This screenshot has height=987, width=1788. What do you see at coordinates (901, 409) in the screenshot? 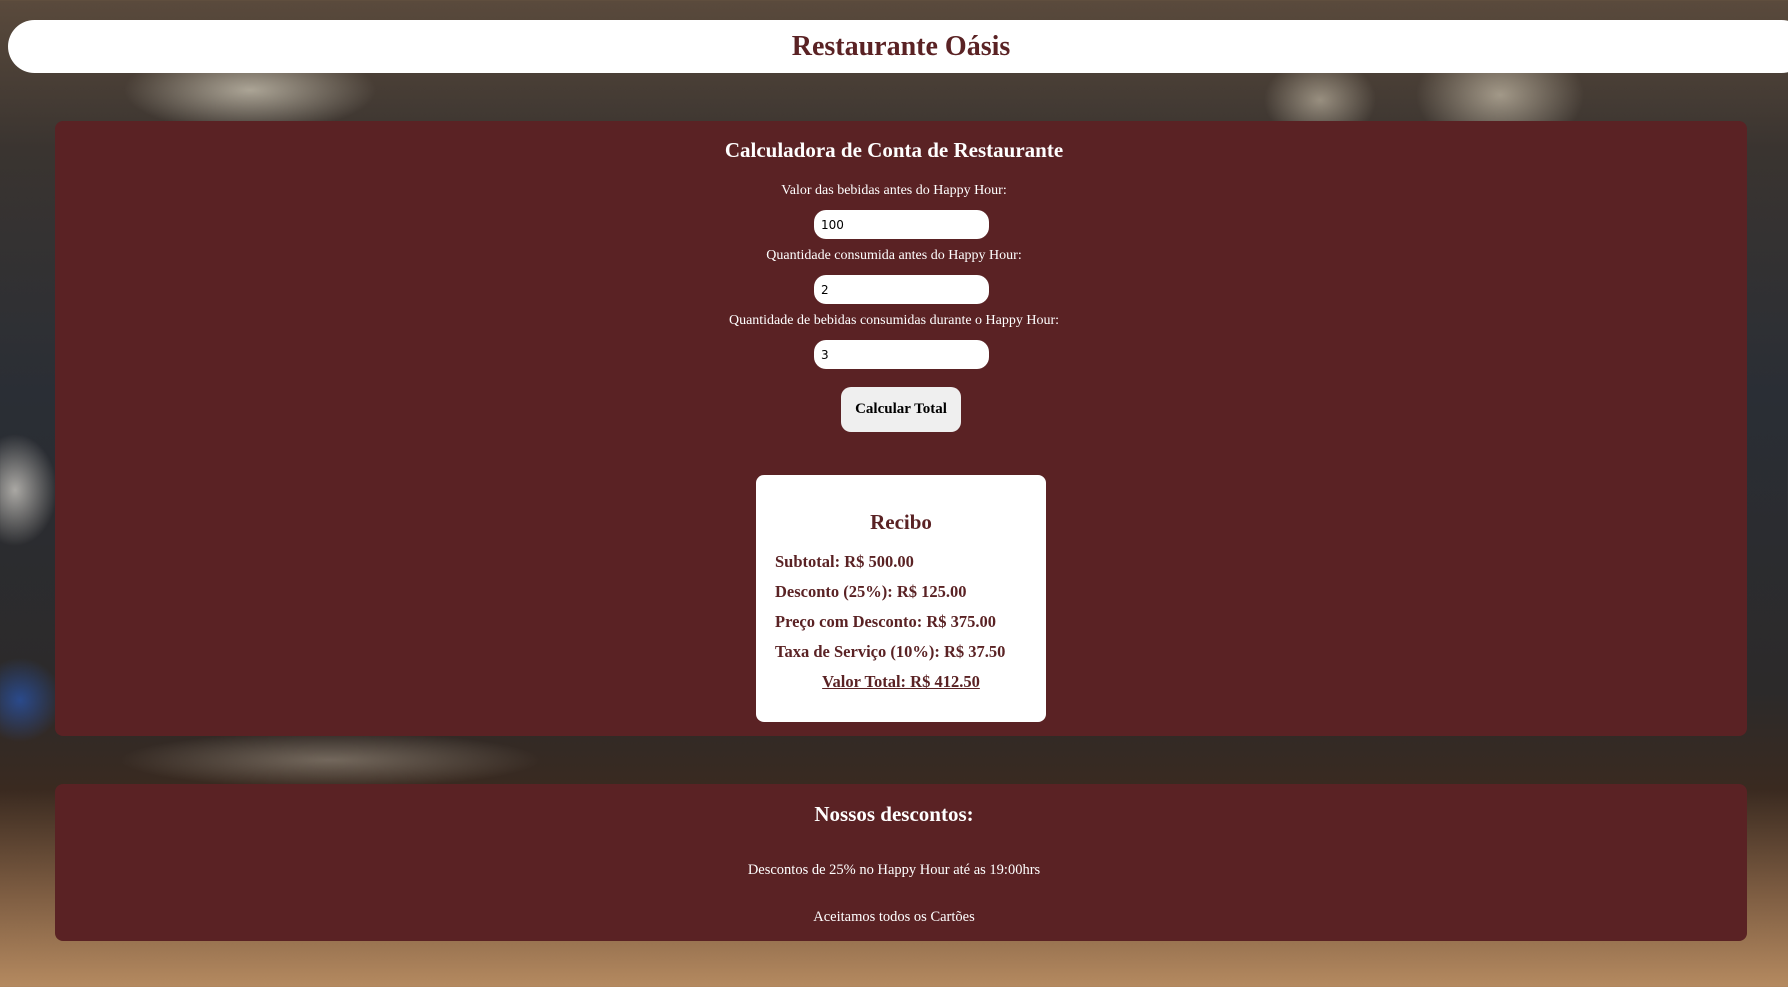
I see `calculate-total-button: Calcular Total` at bounding box center [901, 409].